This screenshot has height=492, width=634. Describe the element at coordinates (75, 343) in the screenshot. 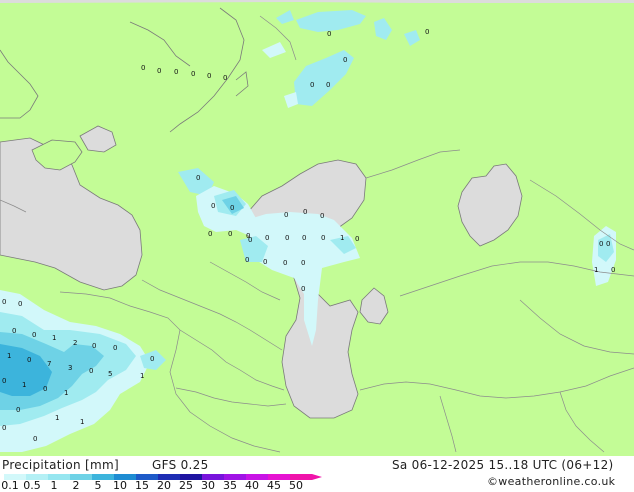

I see `point-value: 2` at that location.